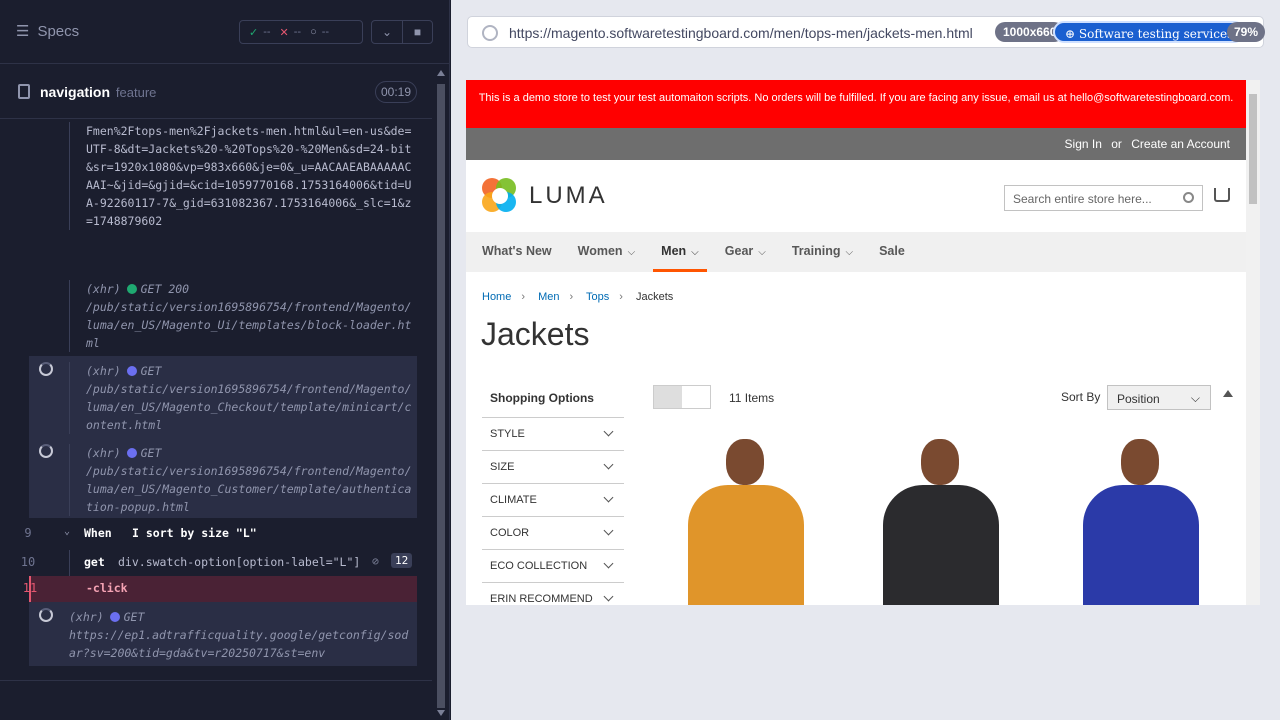 The image size is (1280, 720). I want to click on pending-icon: ○, so click(313, 32).